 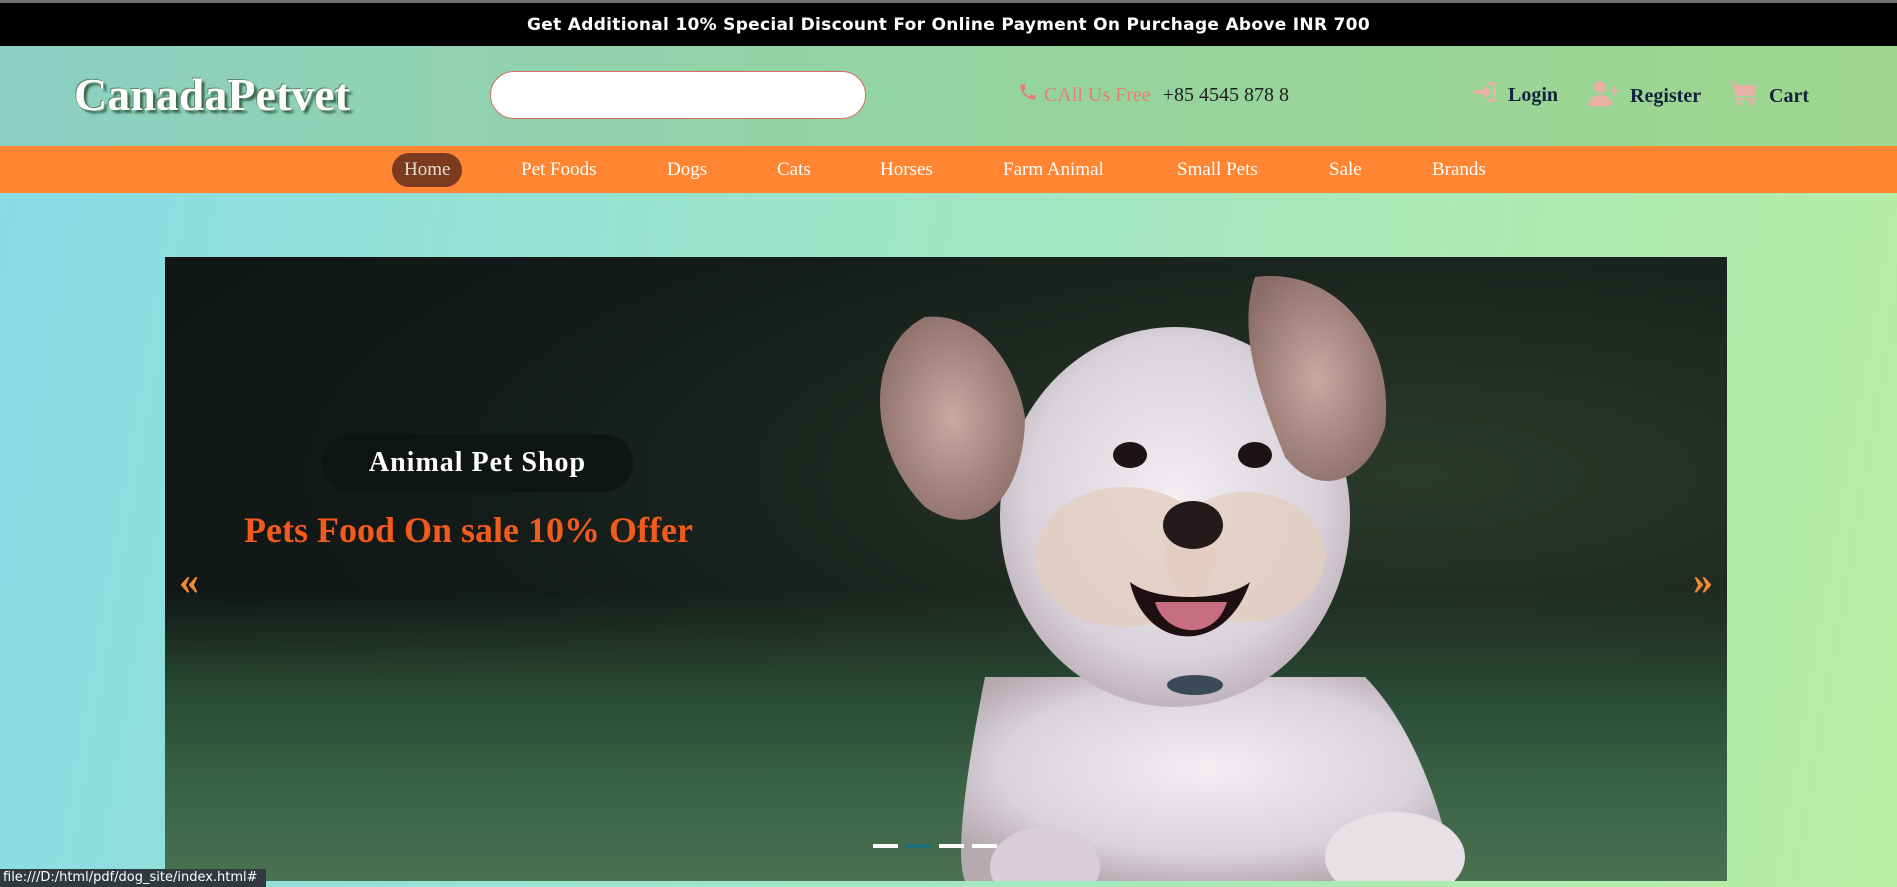 What do you see at coordinates (1744, 96) in the screenshot?
I see `cart-icon` at bounding box center [1744, 96].